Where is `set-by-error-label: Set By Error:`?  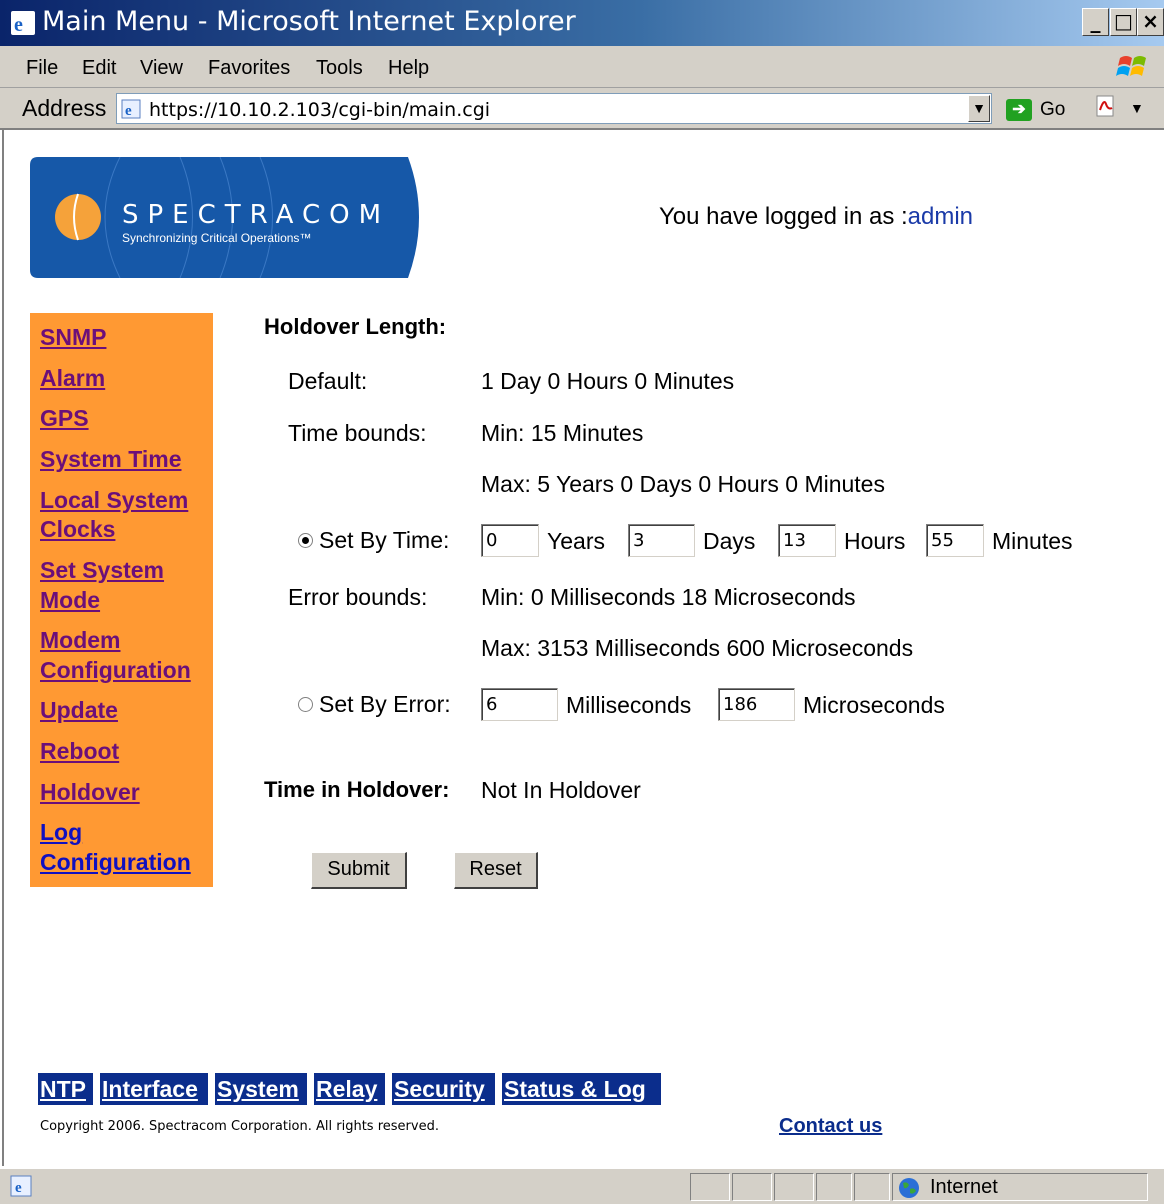
set-by-error-label: Set By Error: is located at coordinates (385, 704).